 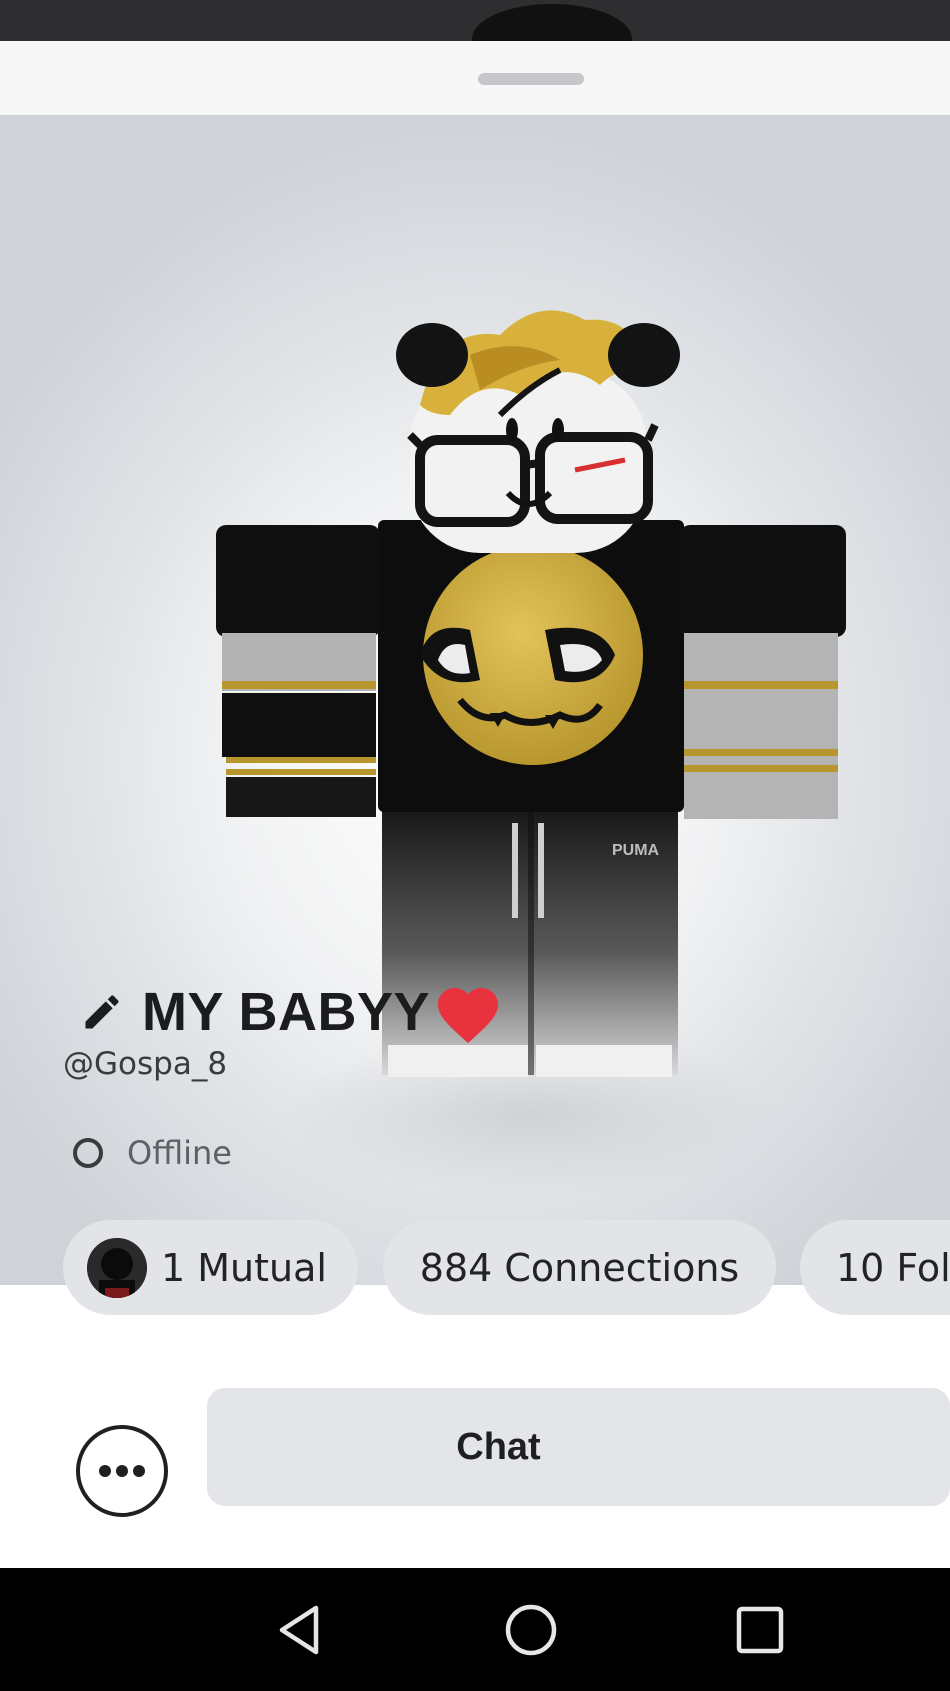 What do you see at coordinates (636, 850) in the screenshot?
I see `shirt-brand-text: PUMA` at bounding box center [636, 850].